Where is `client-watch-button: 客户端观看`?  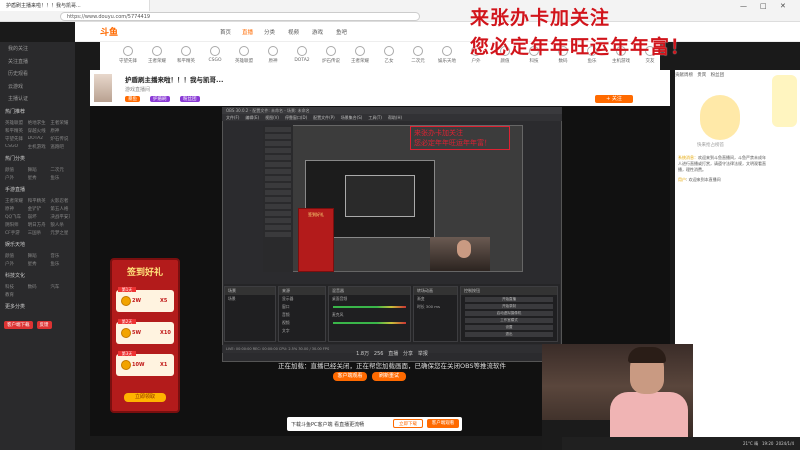 client-watch-button: 客户端观看 is located at coordinates (350, 376).